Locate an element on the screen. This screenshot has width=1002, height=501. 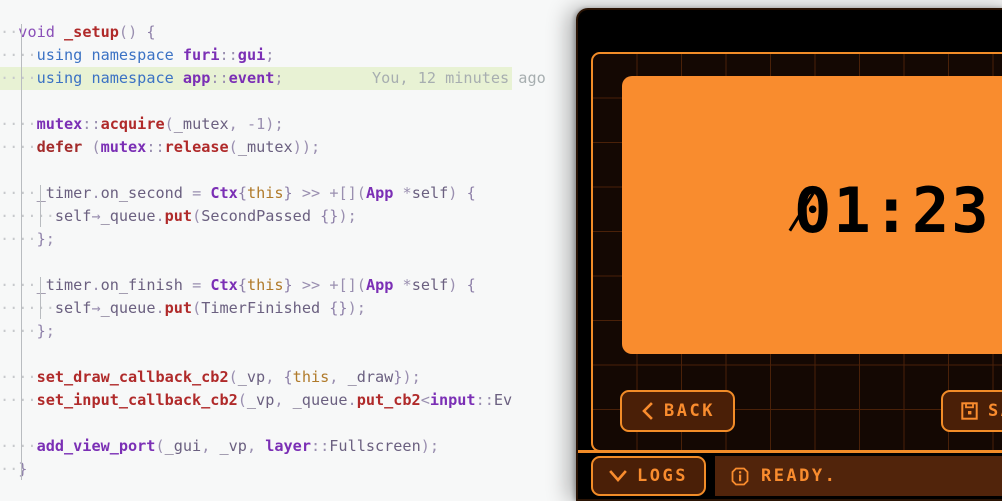
save-button: SAVE is located at coordinates (971, 411).